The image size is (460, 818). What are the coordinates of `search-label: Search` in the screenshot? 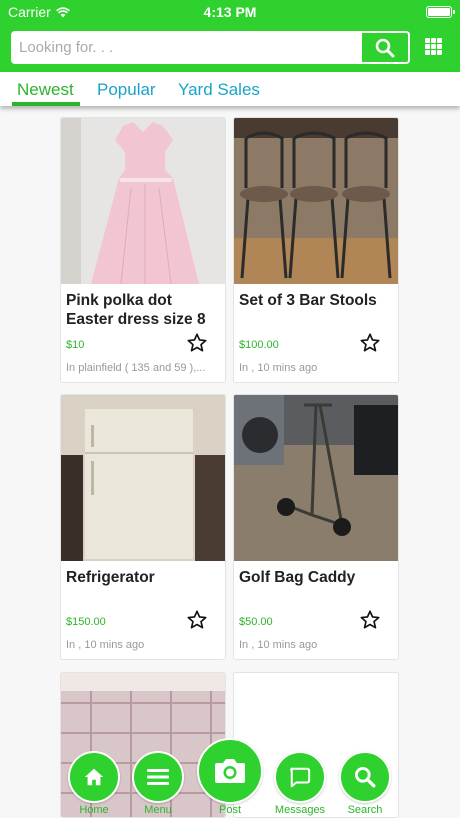 It's located at (365, 810).